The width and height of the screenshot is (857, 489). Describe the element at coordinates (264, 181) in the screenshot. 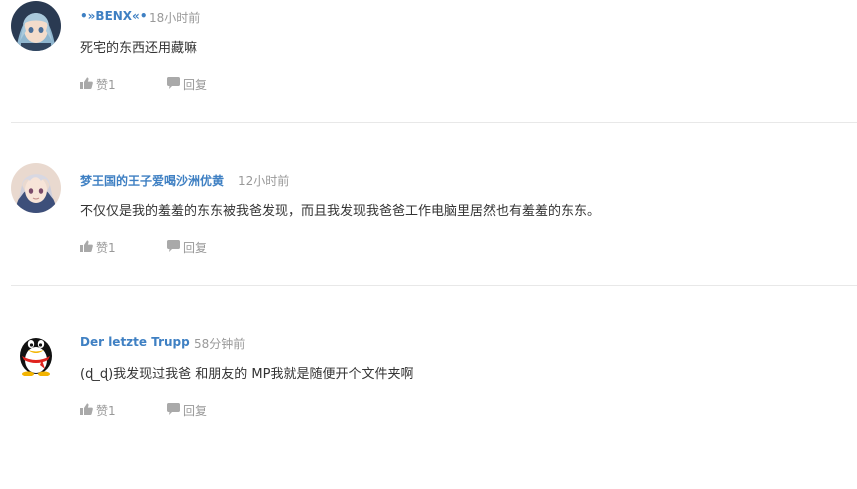

I see `timestamp: 12小时前` at that location.